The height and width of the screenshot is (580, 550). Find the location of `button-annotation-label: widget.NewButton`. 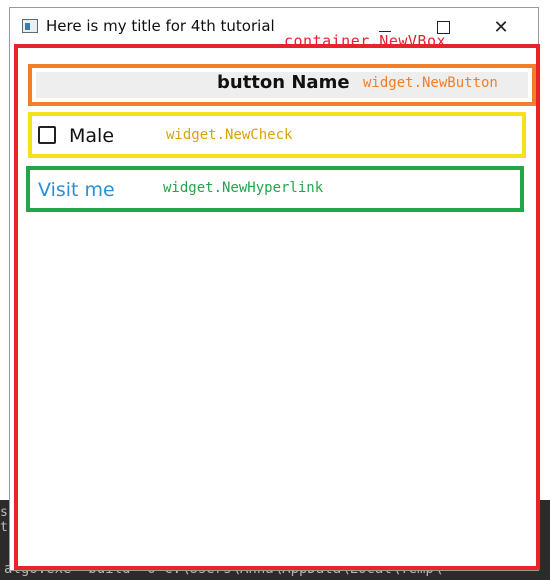

button-annotation-label: widget.NewButton is located at coordinates (430, 83).